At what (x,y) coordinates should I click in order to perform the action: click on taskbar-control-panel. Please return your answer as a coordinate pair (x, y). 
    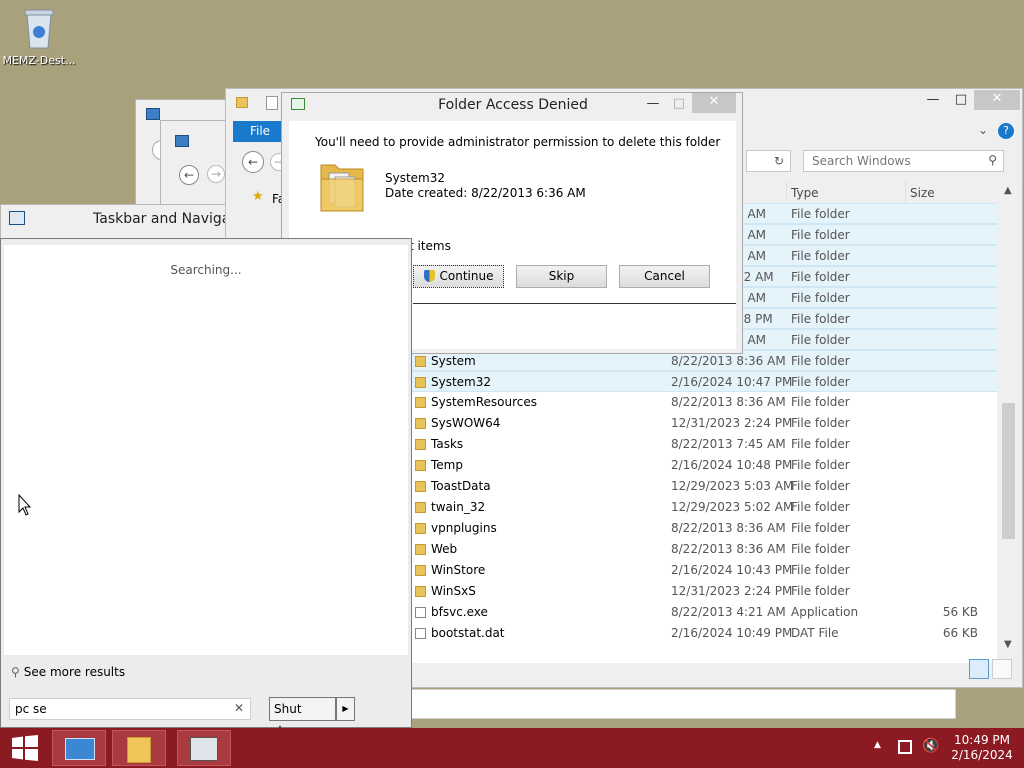
    Looking at the image, I should click on (79, 748).